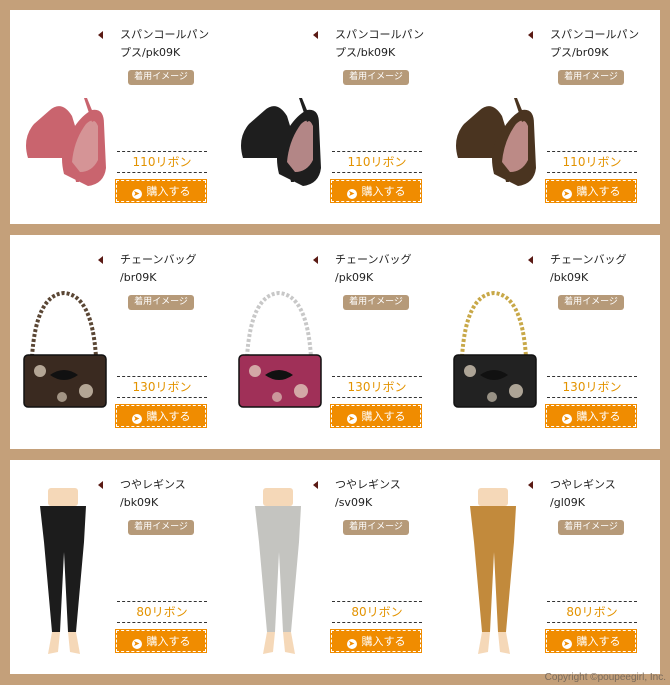 Image resolution: width=670 pixels, height=685 pixels. What do you see at coordinates (117, 117) in the screenshot?
I see `product-item: スパンコールパン プス/pk09K 着用イメージ 110リボン ➤ 購入する` at bounding box center [117, 117].